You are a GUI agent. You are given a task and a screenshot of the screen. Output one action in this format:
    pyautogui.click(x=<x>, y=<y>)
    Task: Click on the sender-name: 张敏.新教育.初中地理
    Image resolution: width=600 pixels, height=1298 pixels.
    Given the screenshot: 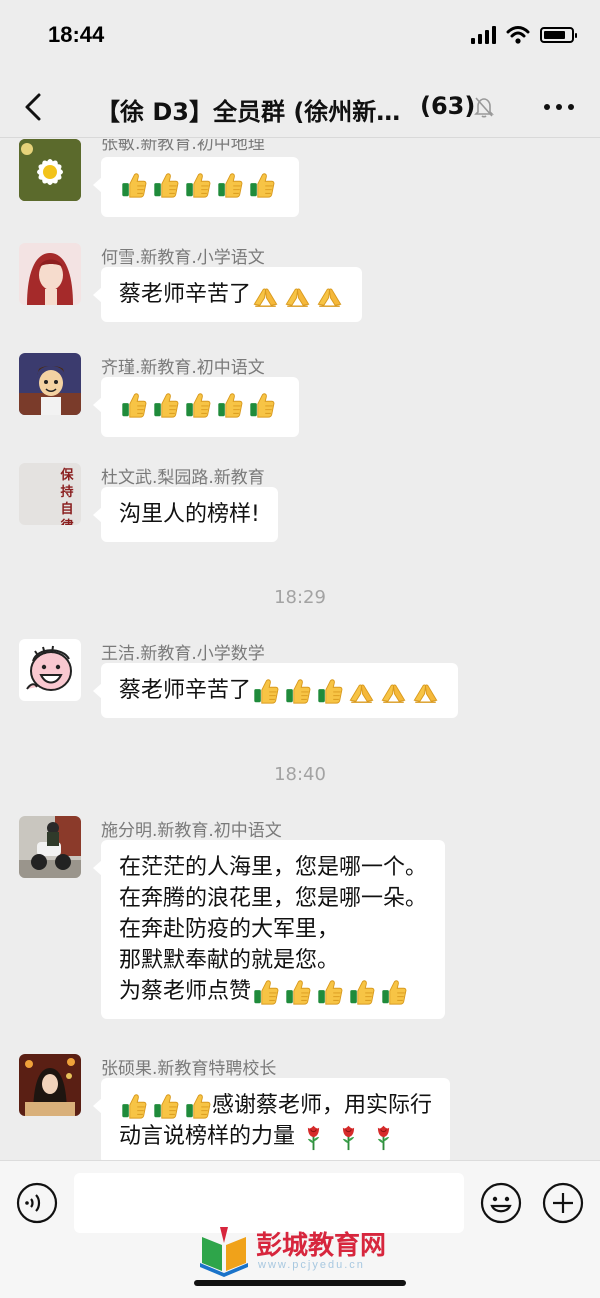 What is the action you would take?
    pyautogui.click(x=183, y=146)
    